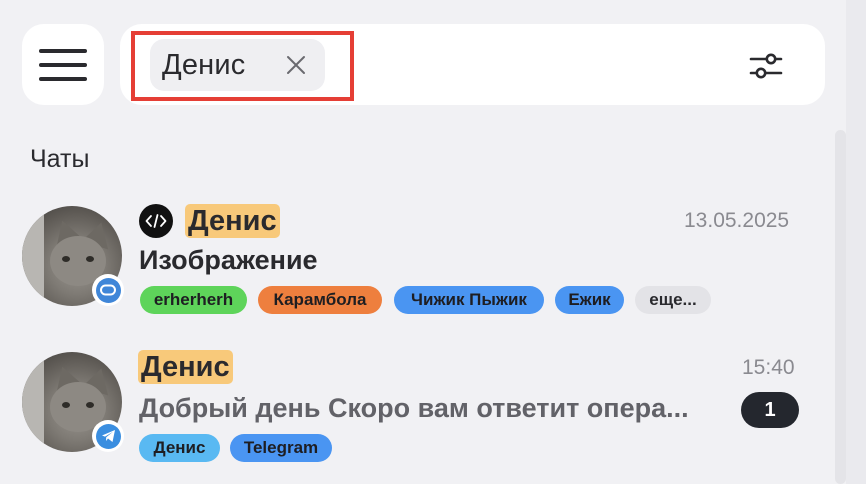  What do you see at coordinates (469, 300) in the screenshot?
I see `chat-tag: Чижик Пыжик` at bounding box center [469, 300].